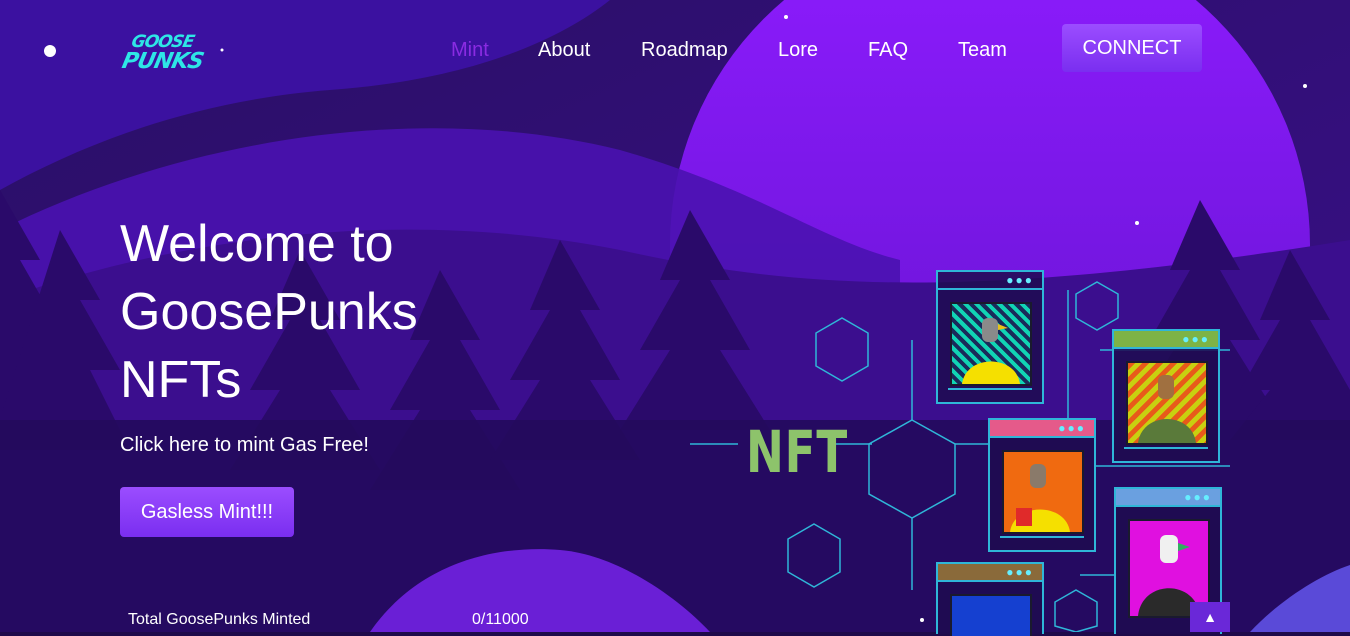  Describe the element at coordinates (500, 619) in the screenshot. I see `total-minted-value: 0/11000` at that location.